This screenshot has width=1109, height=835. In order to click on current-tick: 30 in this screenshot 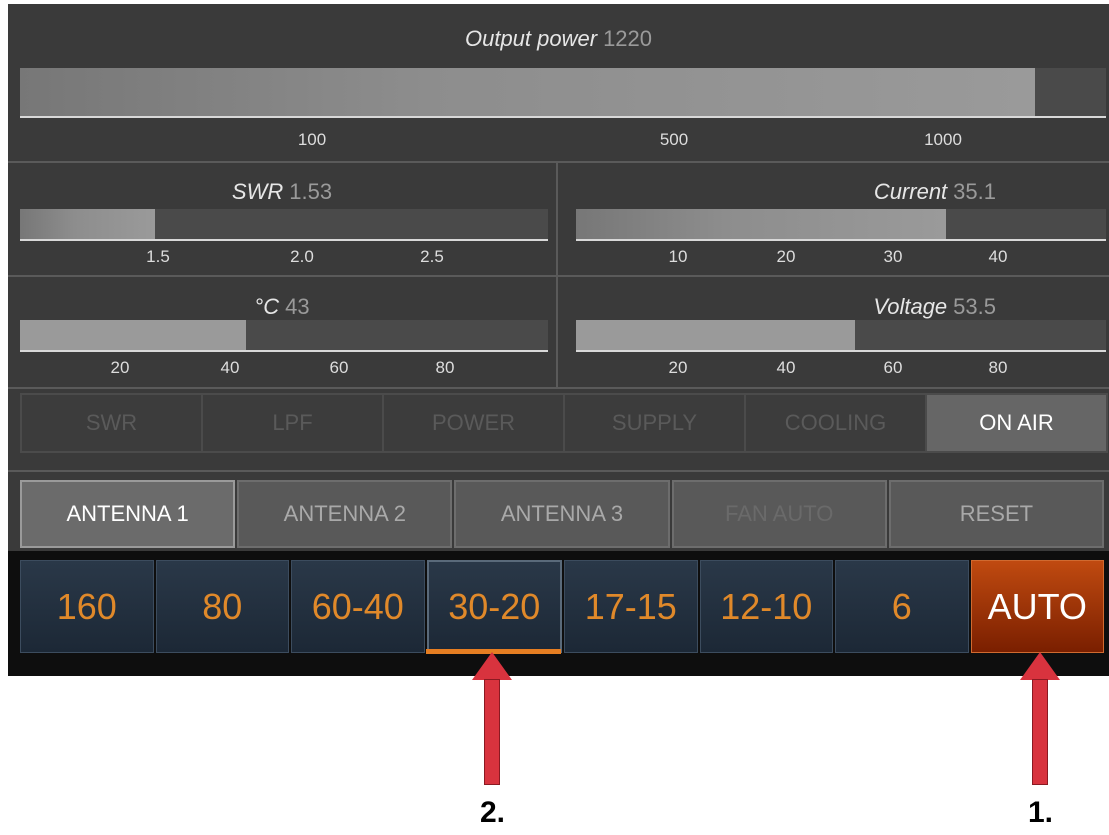, I will do `click(893, 256)`.